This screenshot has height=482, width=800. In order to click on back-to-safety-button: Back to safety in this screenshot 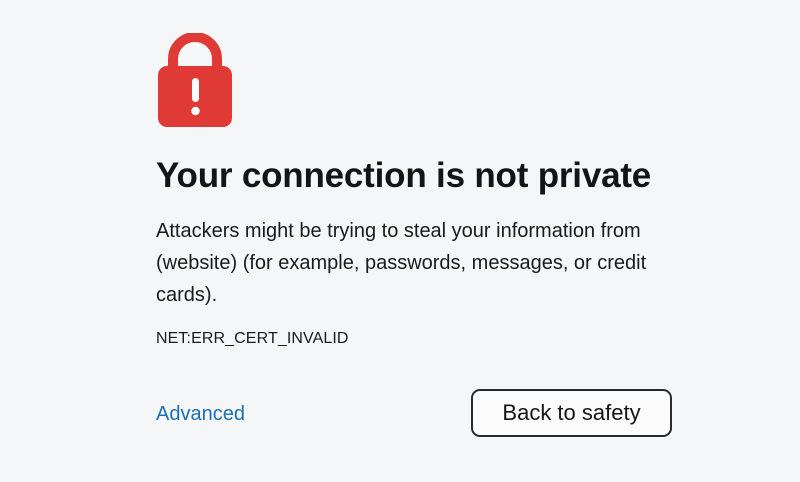, I will do `click(571, 413)`.